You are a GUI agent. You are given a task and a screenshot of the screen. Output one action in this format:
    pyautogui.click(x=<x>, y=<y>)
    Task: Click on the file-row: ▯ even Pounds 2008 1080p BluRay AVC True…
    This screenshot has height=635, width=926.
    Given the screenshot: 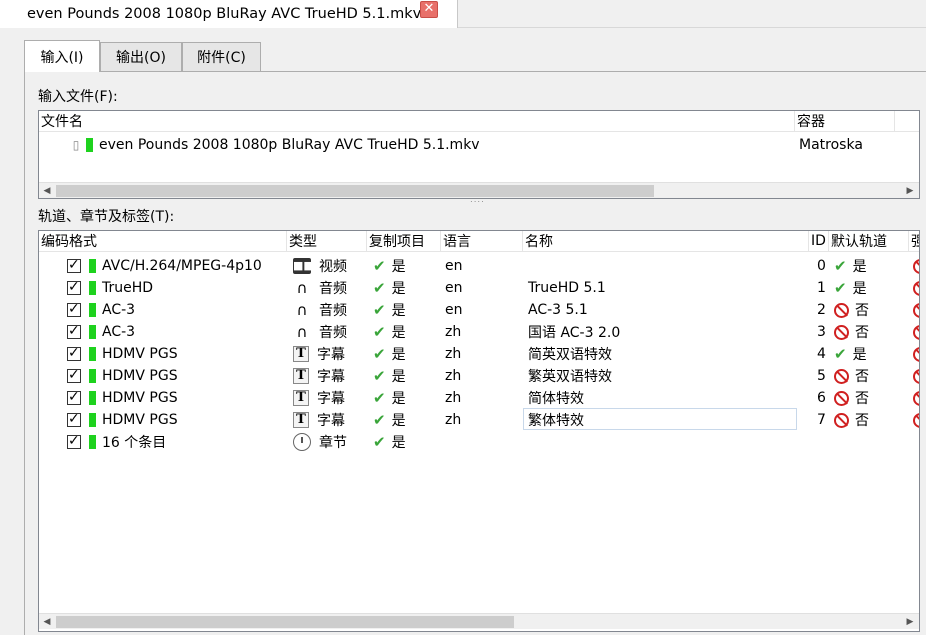 What is the action you would take?
    pyautogui.click(x=274, y=145)
    